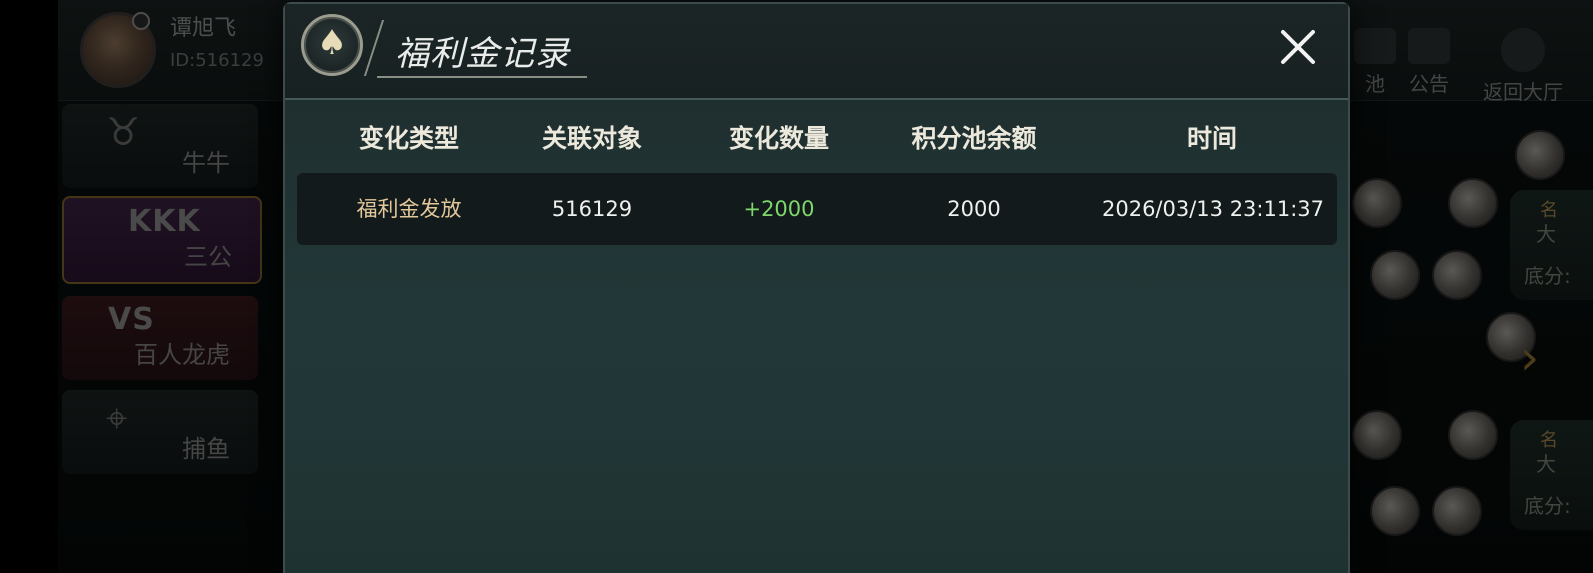  Describe the element at coordinates (164, 221) in the screenshot. I see `side-item-big-text: KKK` at that location.